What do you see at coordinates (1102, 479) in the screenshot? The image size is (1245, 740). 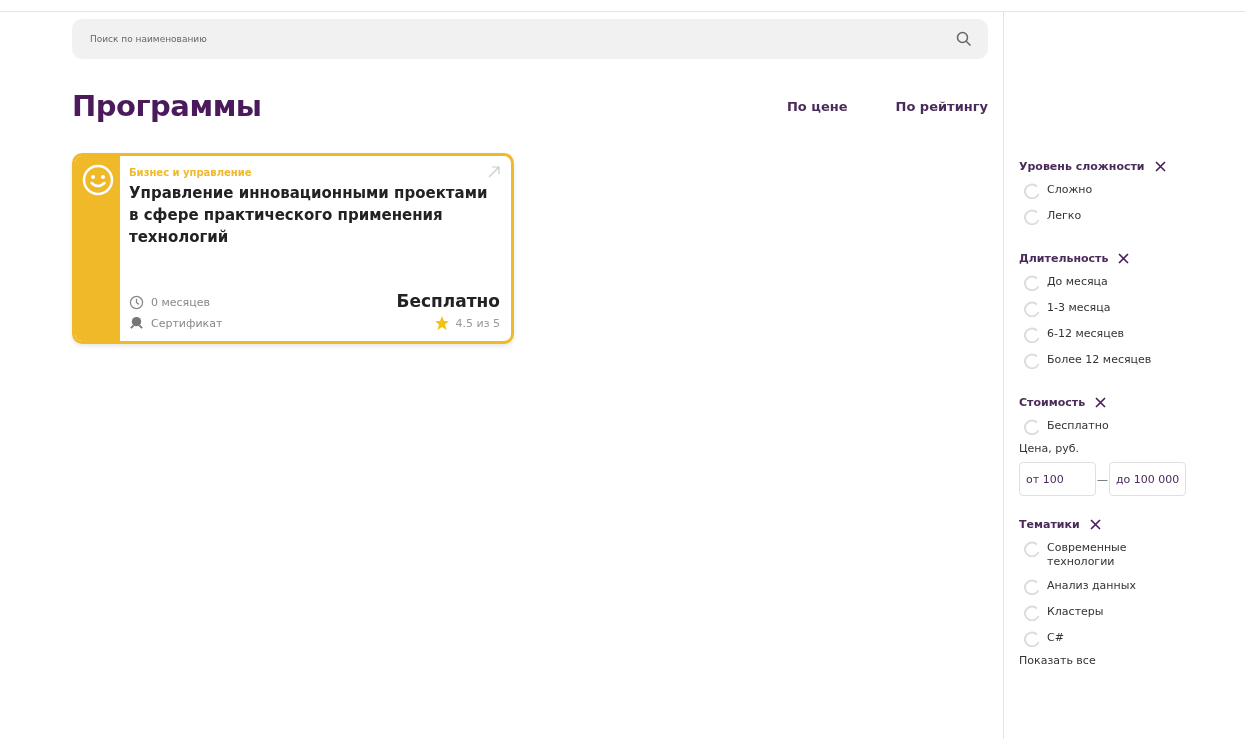 I see `range-dash: —` at bounding box center [1102, 479].